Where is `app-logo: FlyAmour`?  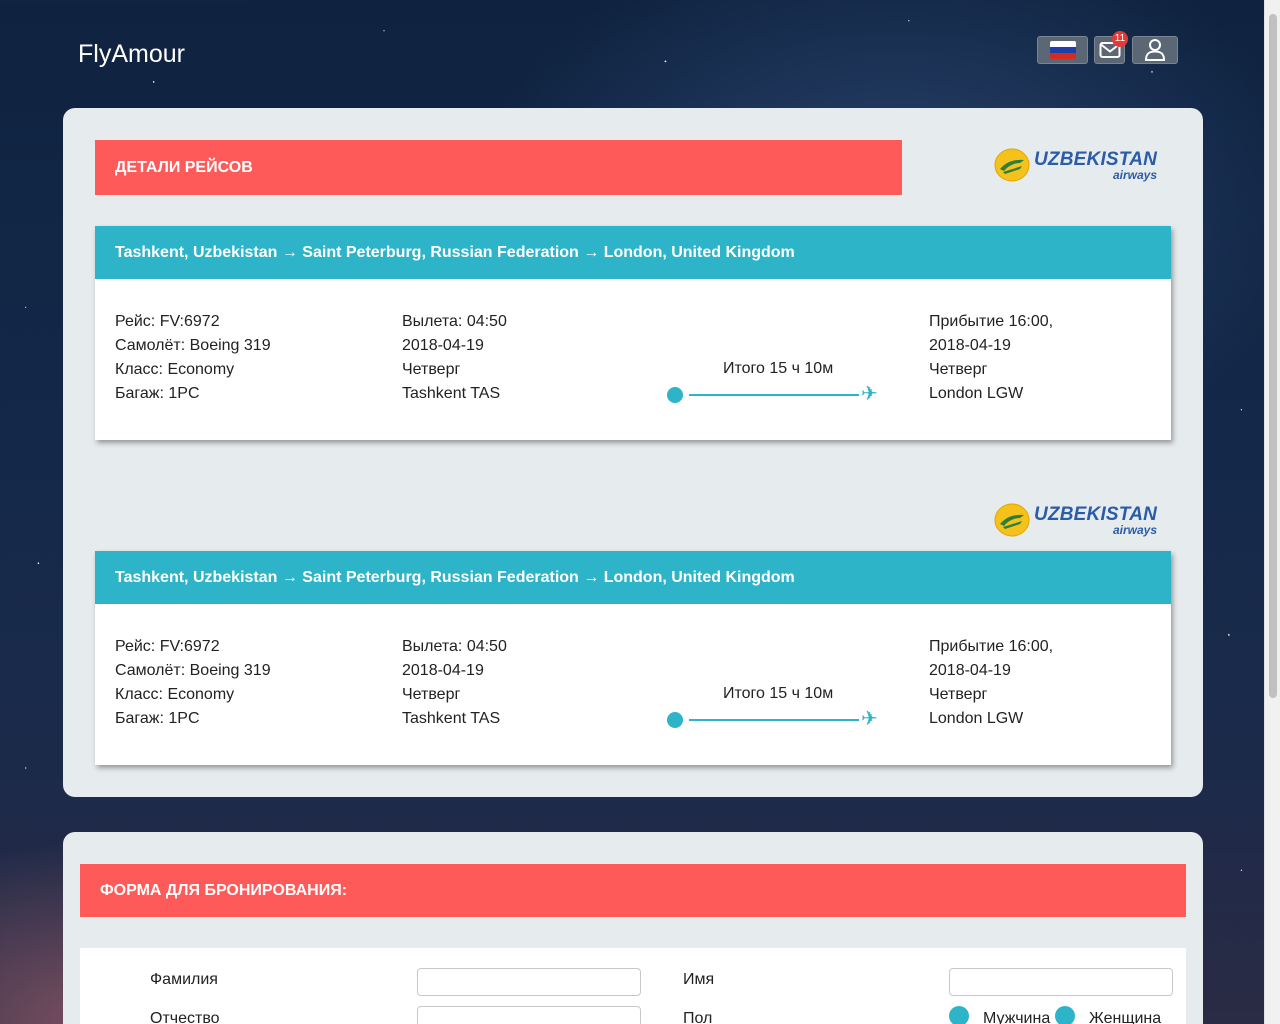 app-logo: FlyAmour is located at coordinates (131, 54).